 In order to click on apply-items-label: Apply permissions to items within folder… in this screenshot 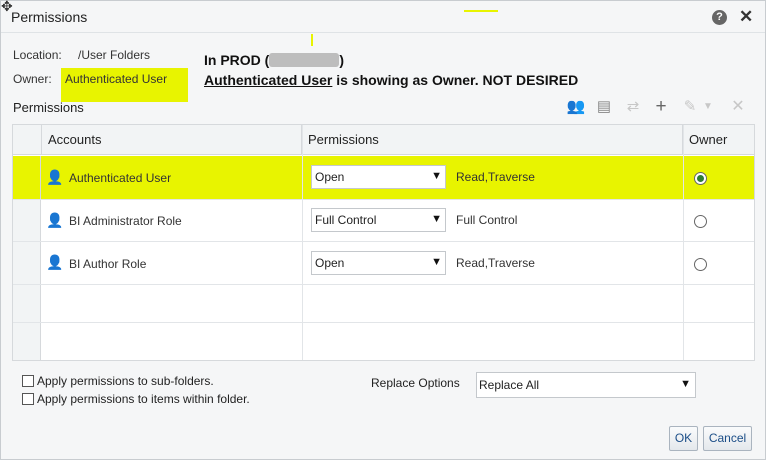, I will do `click(143, 399)`.